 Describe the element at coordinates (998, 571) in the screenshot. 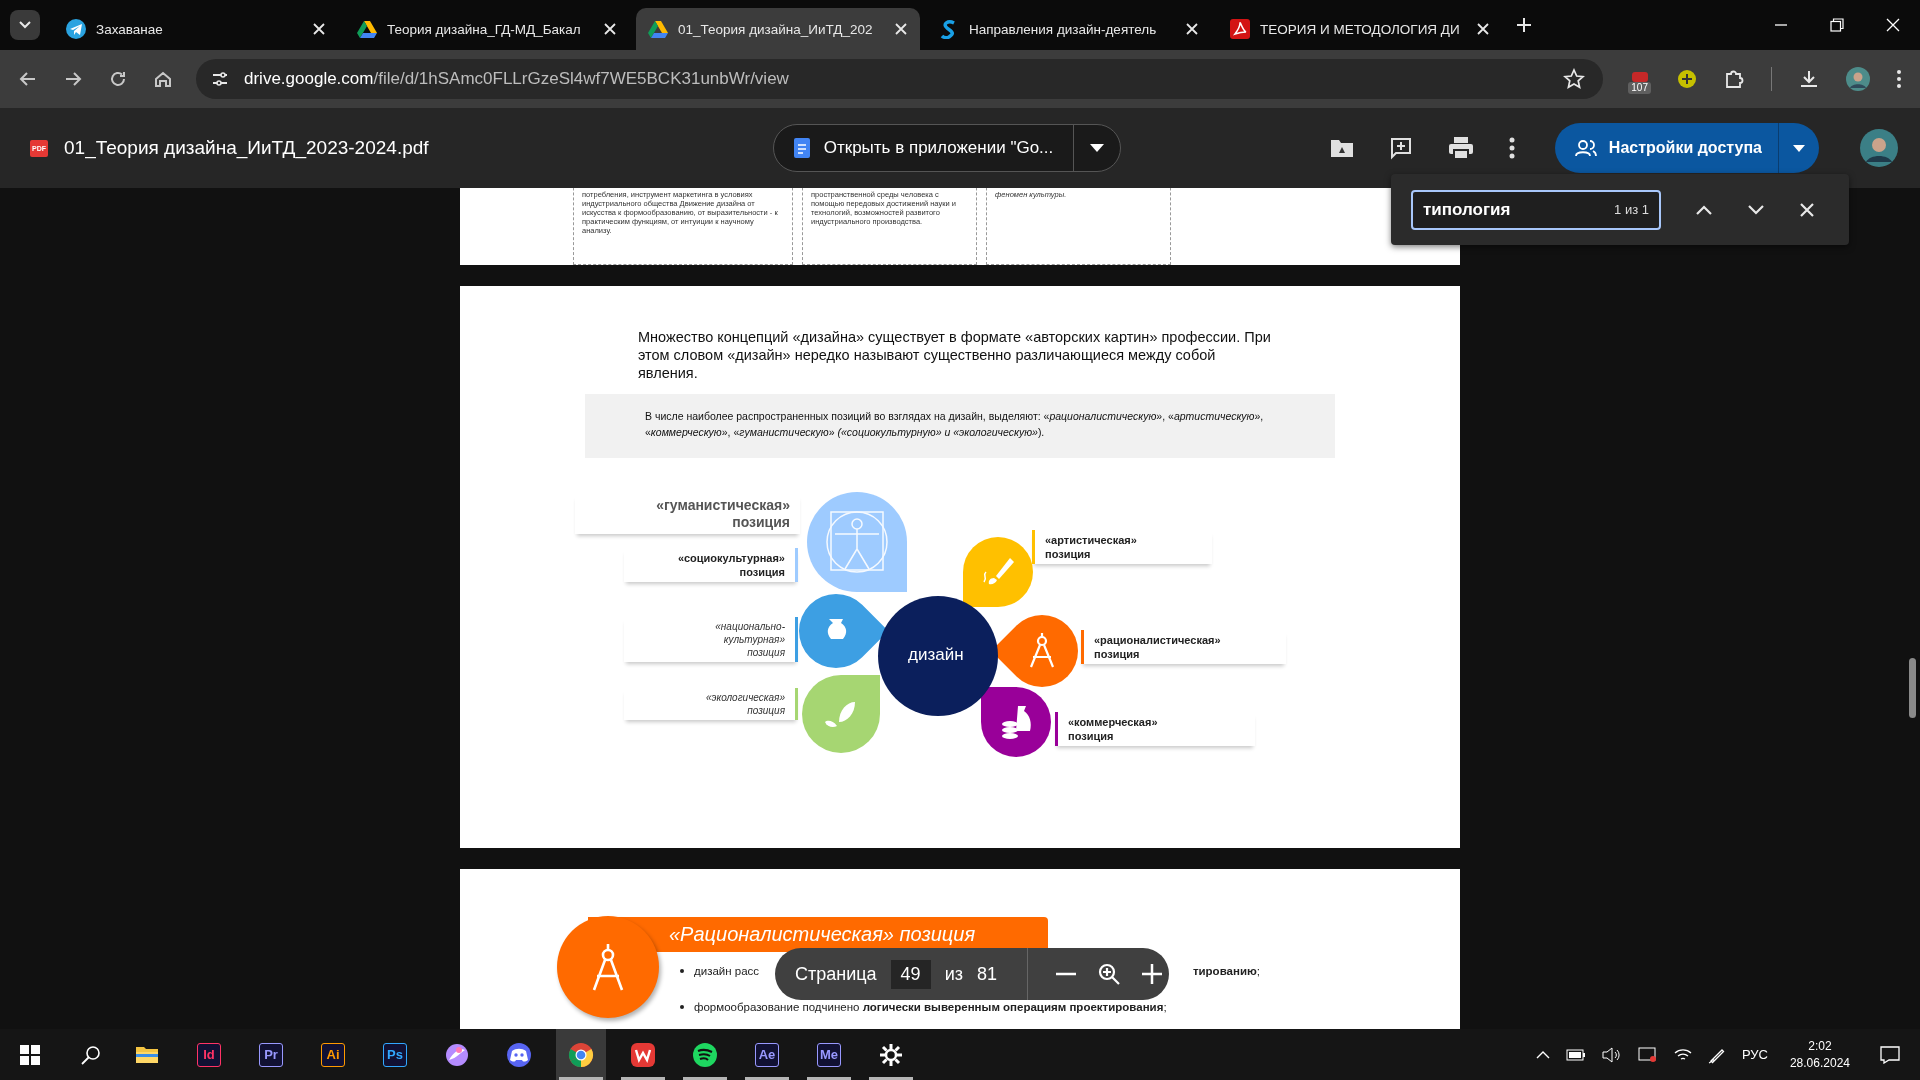

I see `paintbrush-icon` at that location.